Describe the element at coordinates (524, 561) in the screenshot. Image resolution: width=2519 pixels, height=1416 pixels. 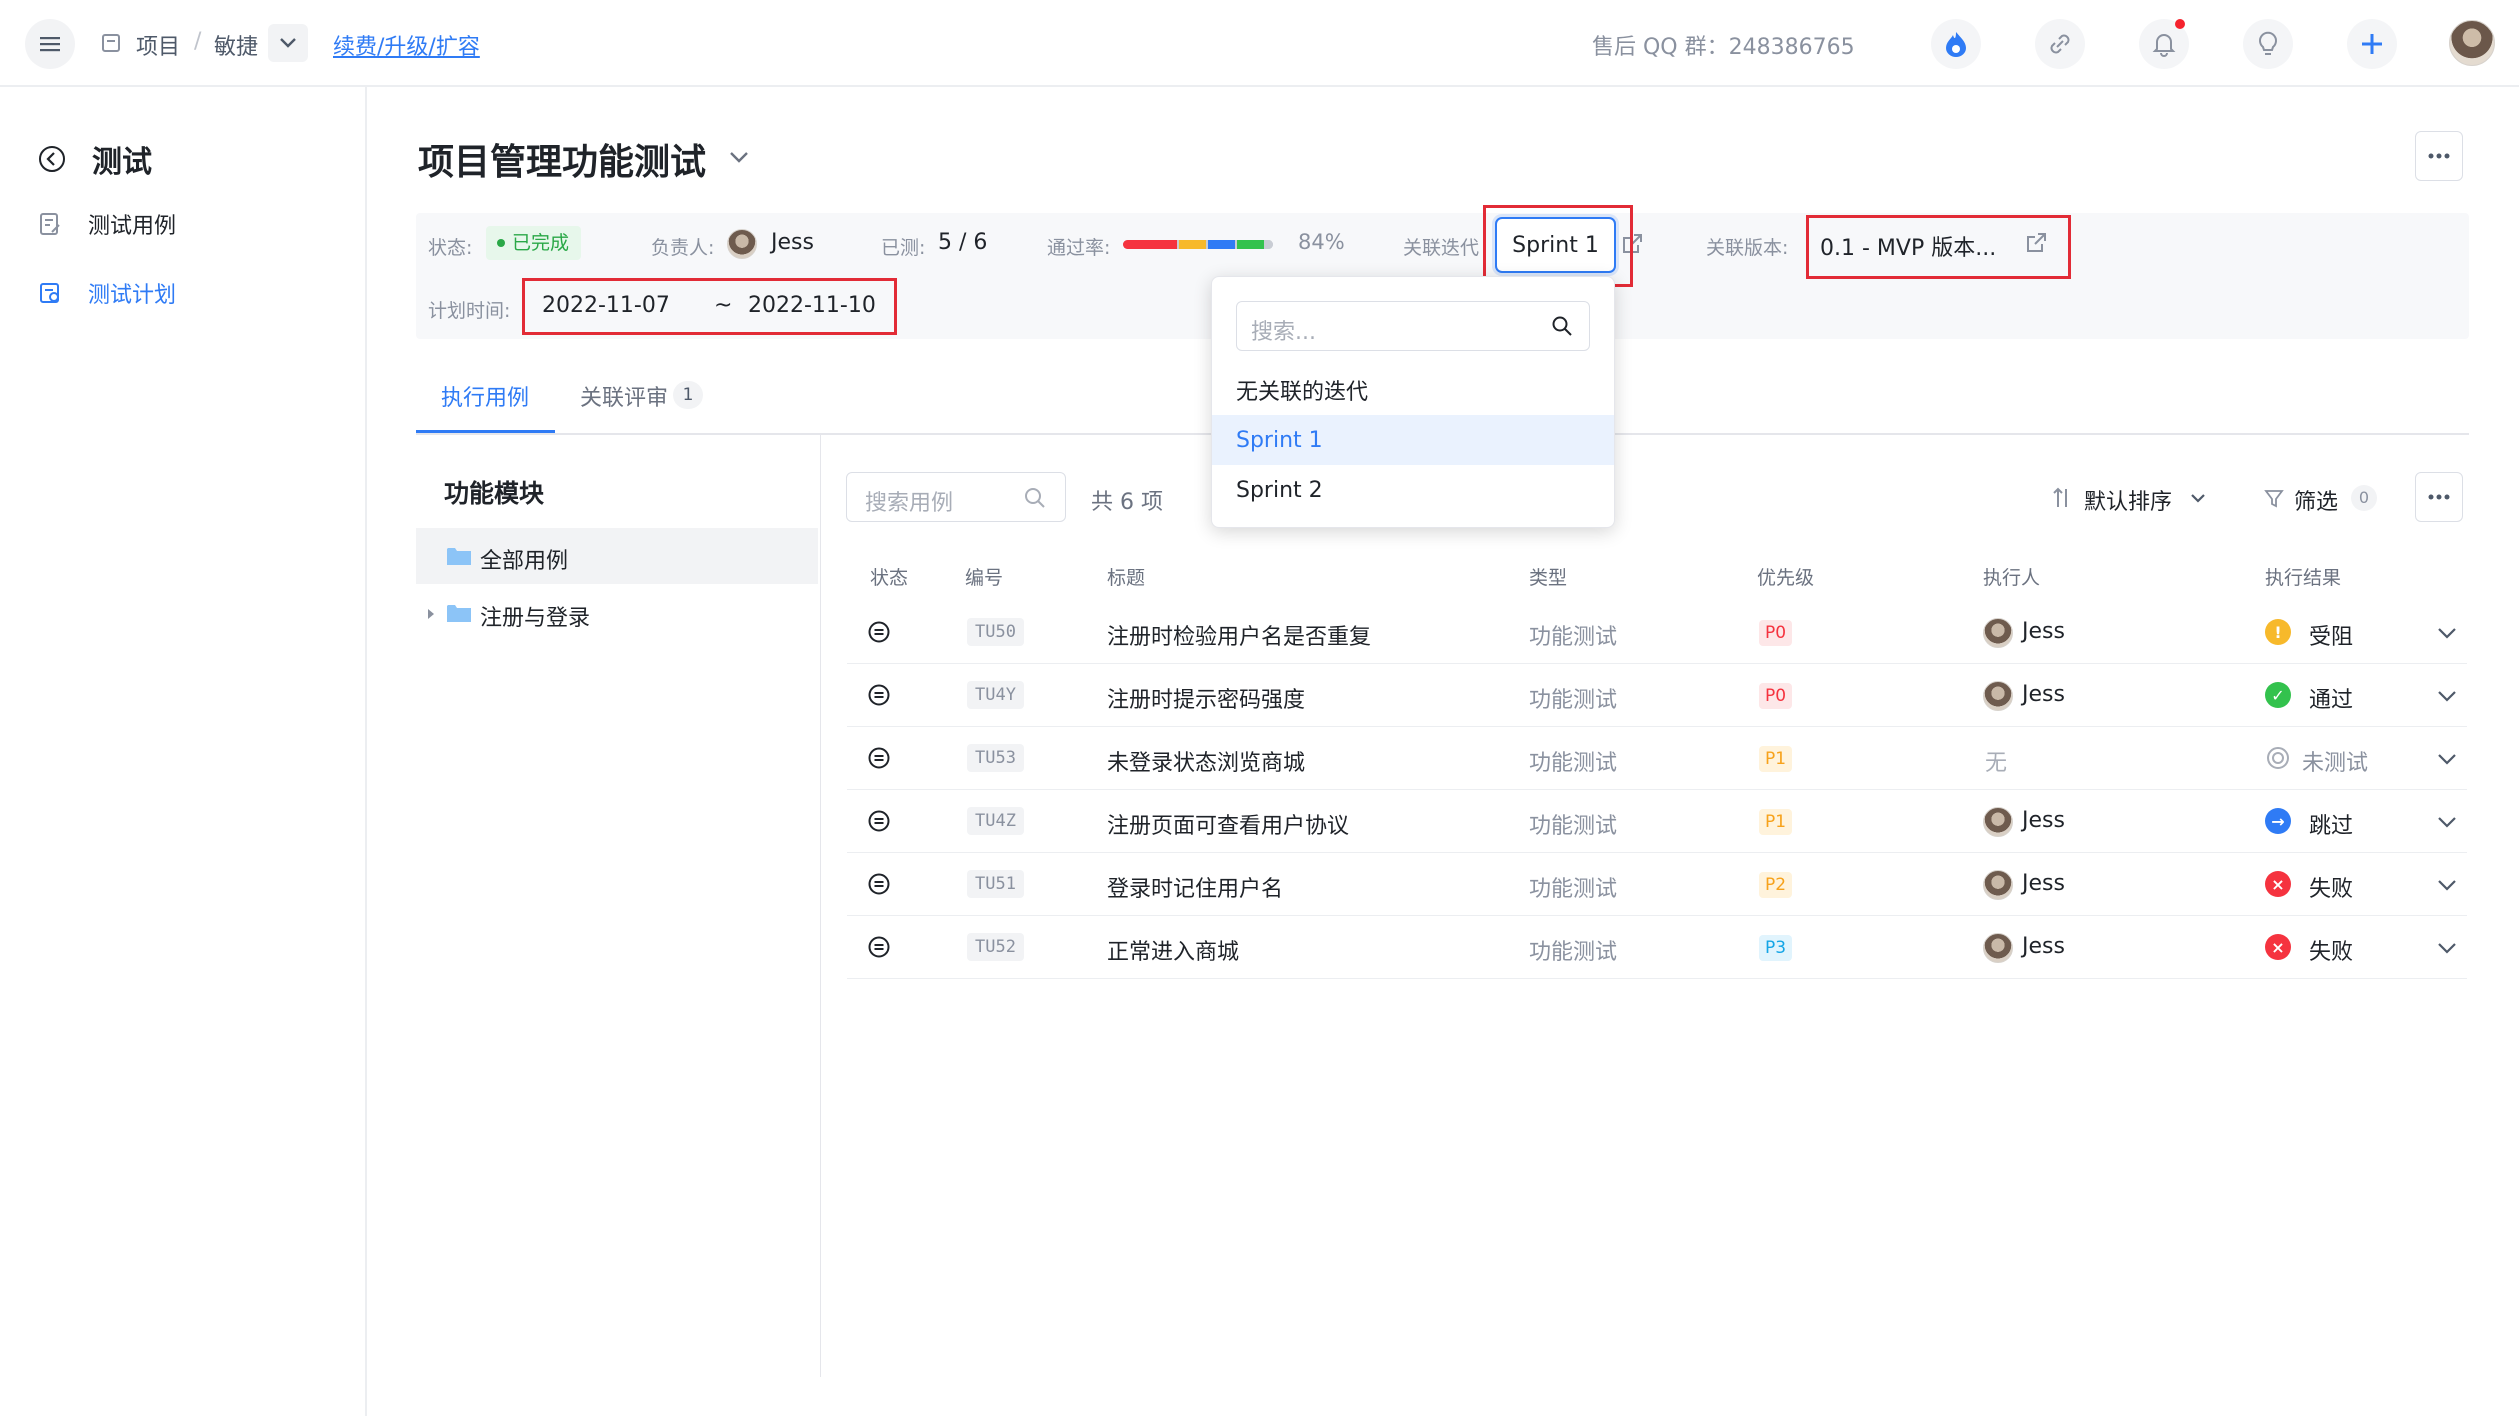
I see `module-item-label: 全部用例` at that location.